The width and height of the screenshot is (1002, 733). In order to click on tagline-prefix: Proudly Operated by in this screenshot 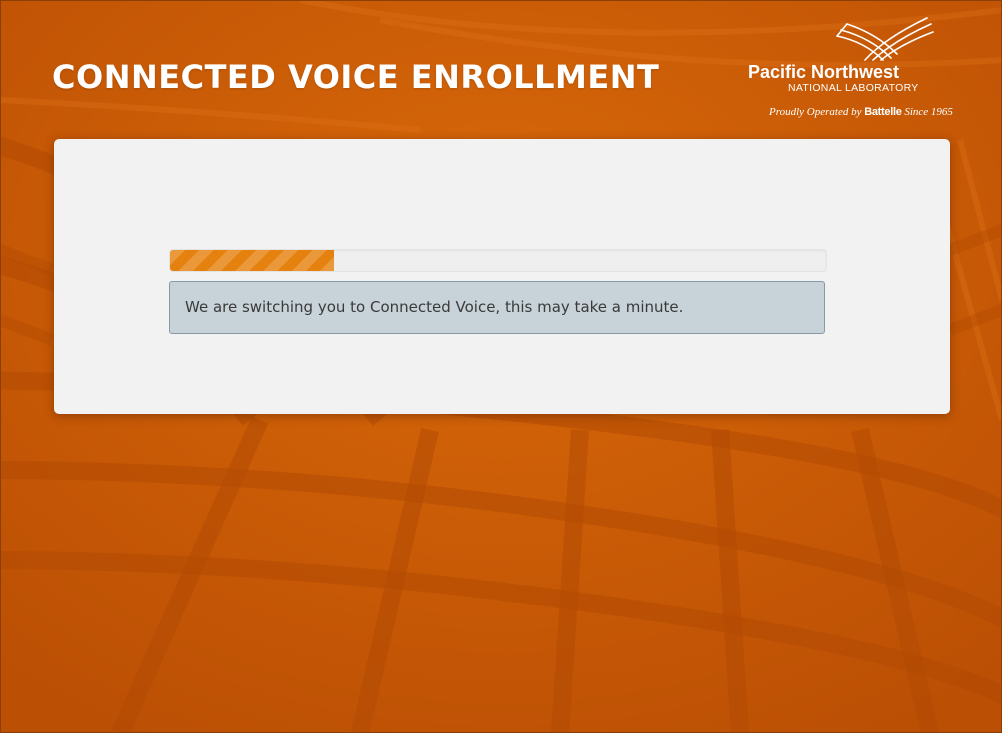, I will do `click(817, 112)`.